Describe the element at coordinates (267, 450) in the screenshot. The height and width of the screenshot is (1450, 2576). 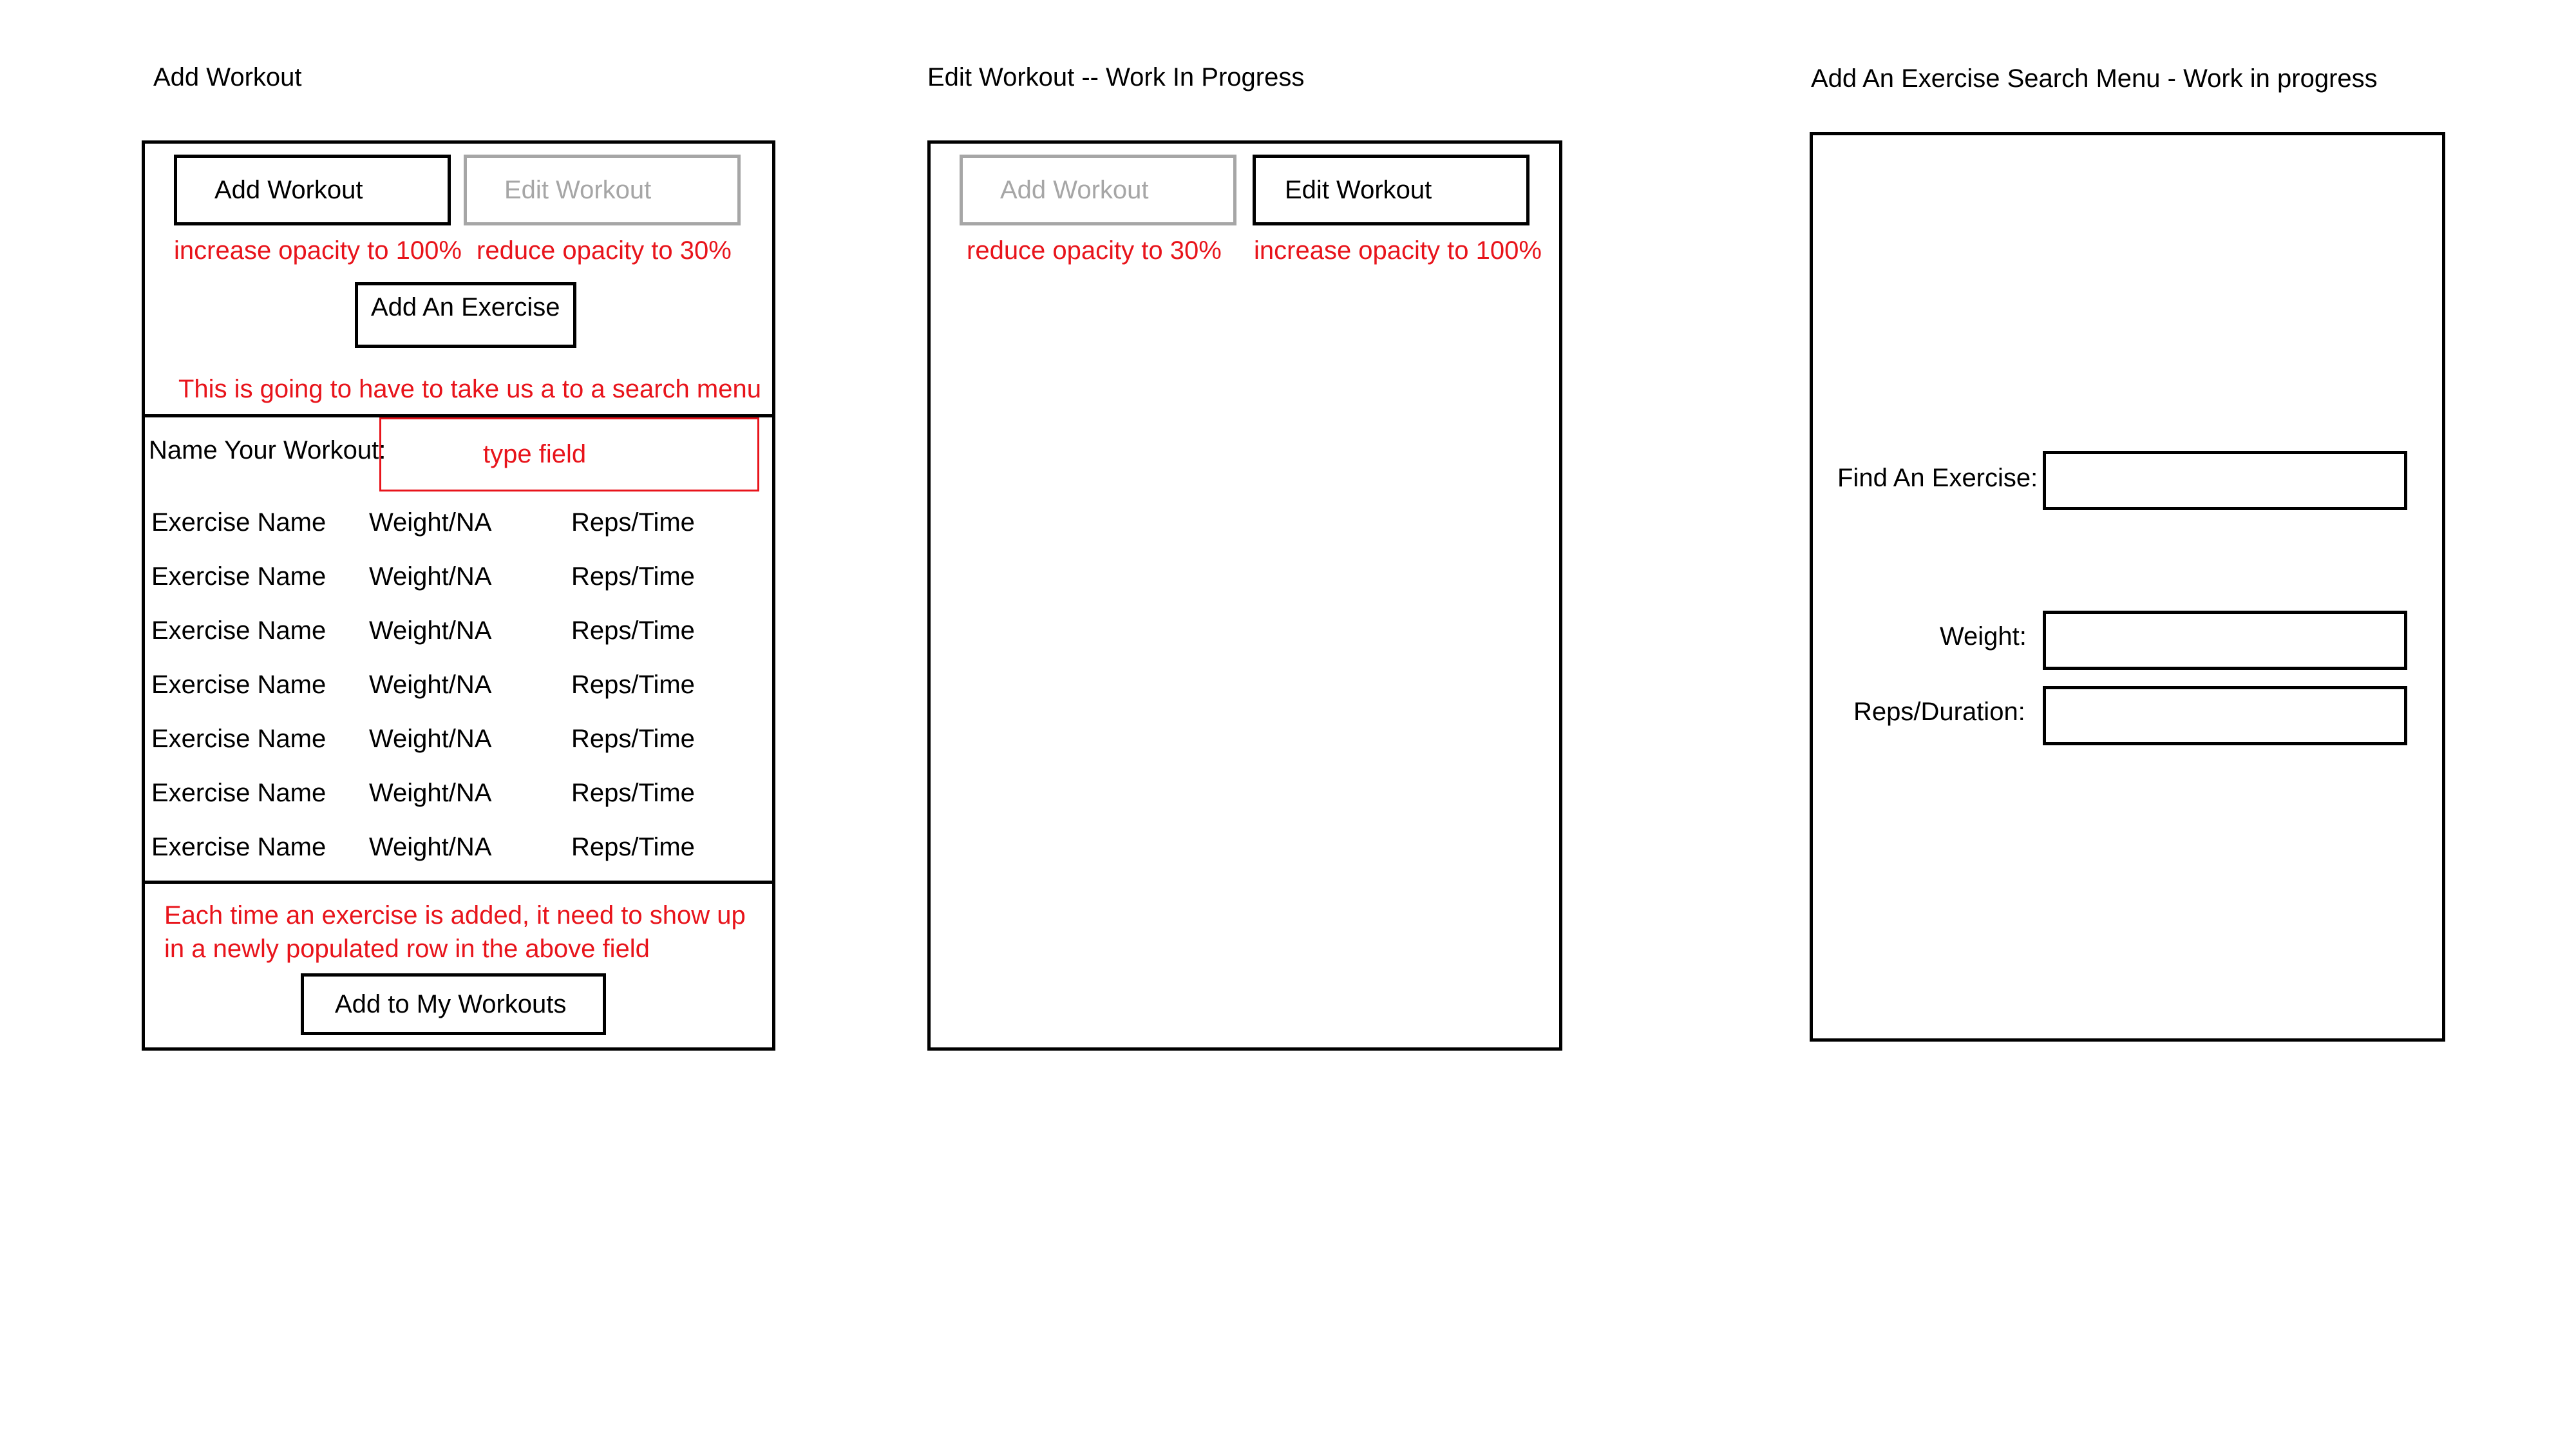
I see `name-workout-label: Name Your Workout:` at that location.